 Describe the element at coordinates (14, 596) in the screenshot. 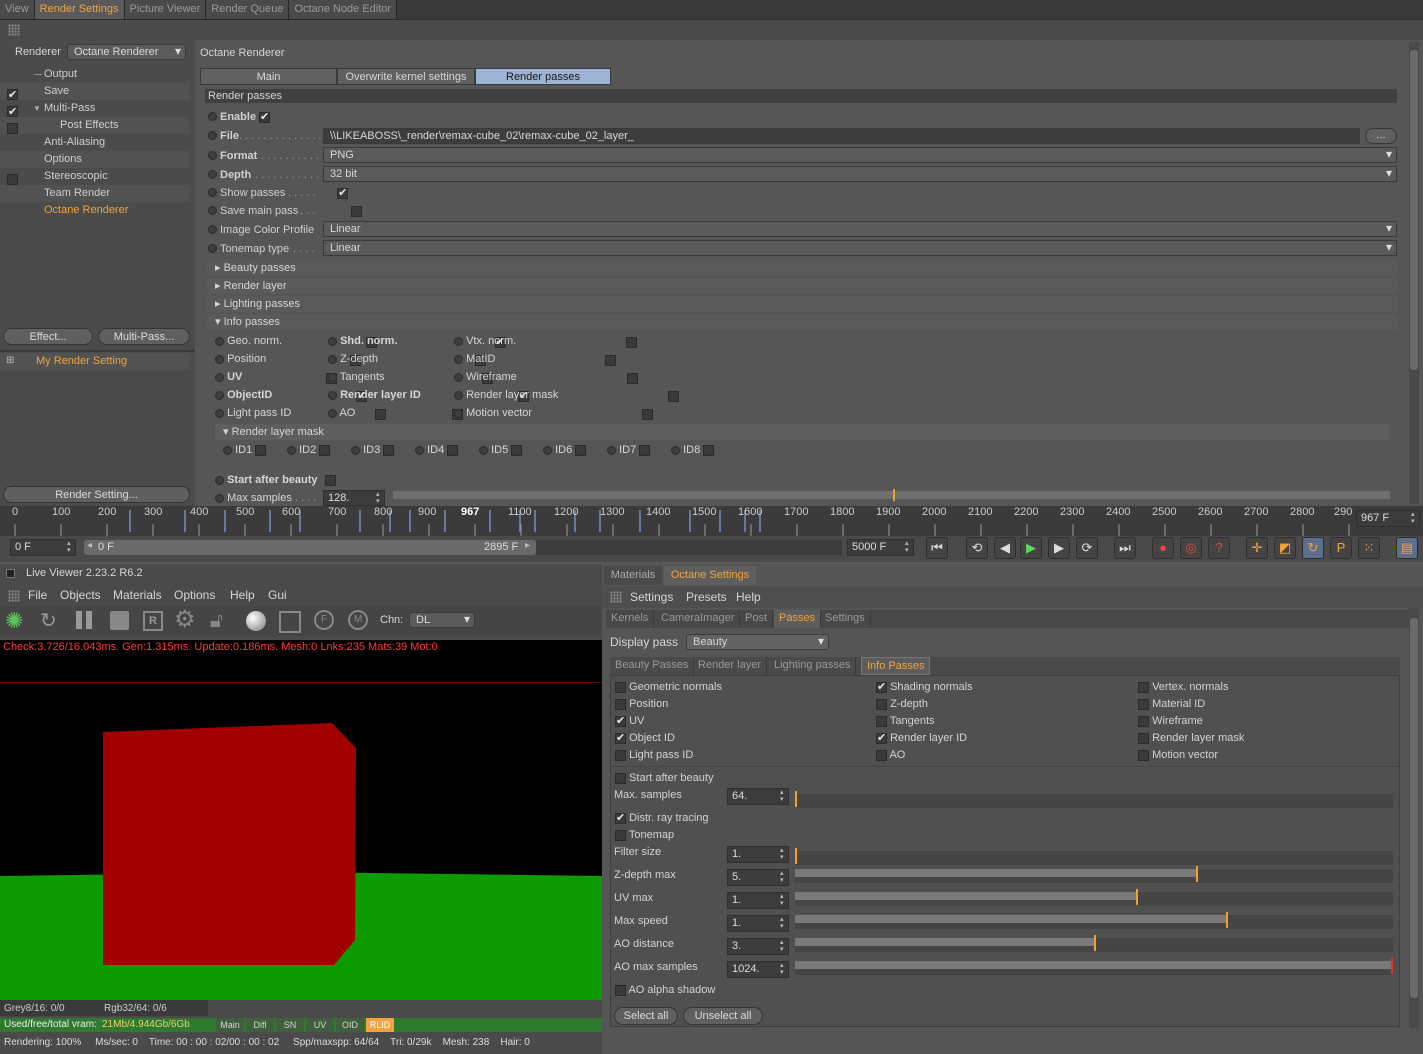

I see `viewer-grip-icon` at that location.